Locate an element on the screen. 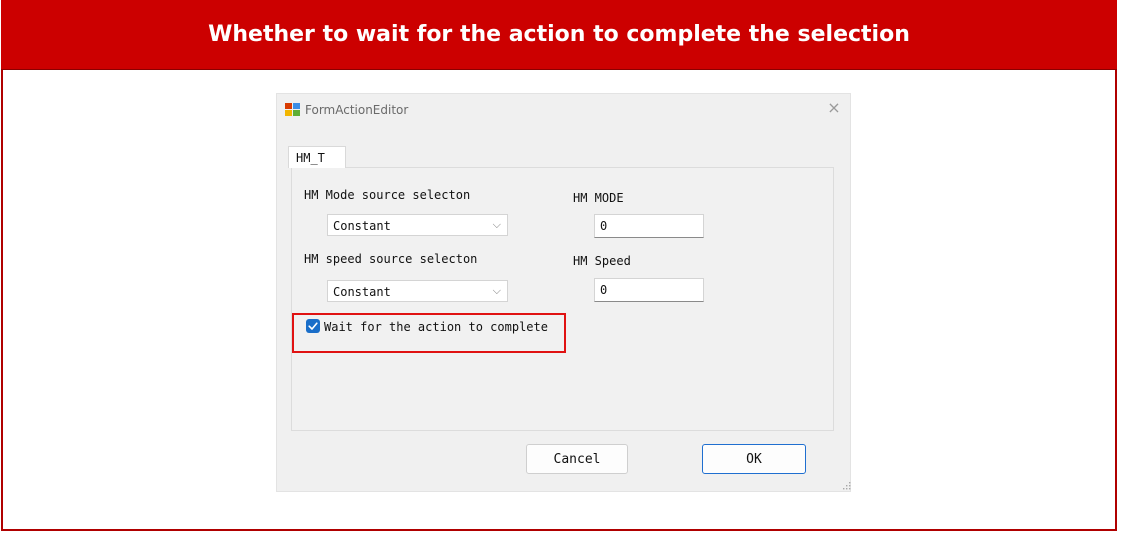 The width and height of the screenshot is (1121, 534). resize-grip-icon is located at coordinates (847, 486).